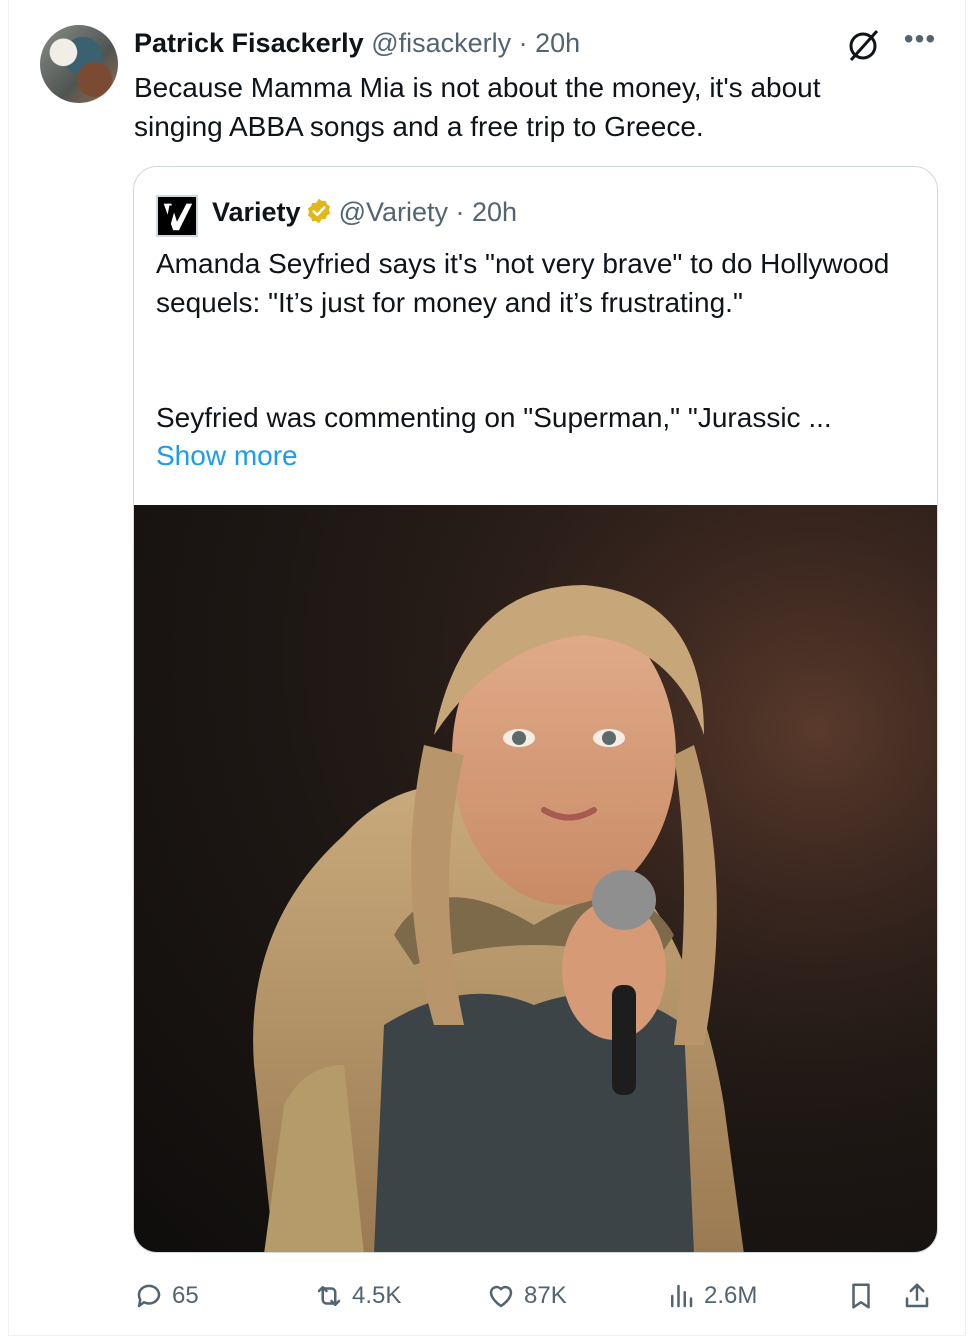 The width and height of the screenshot is (978, 1338). I want to click on tweet-header: Patrick Fisackerly @fisackerly · 20h, so click(357, 43).